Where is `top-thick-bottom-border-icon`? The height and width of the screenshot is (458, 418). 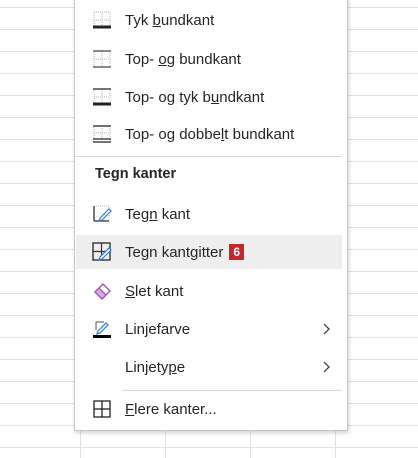
top-thick-bottom-border-icon is located at coordinates (102, 97).